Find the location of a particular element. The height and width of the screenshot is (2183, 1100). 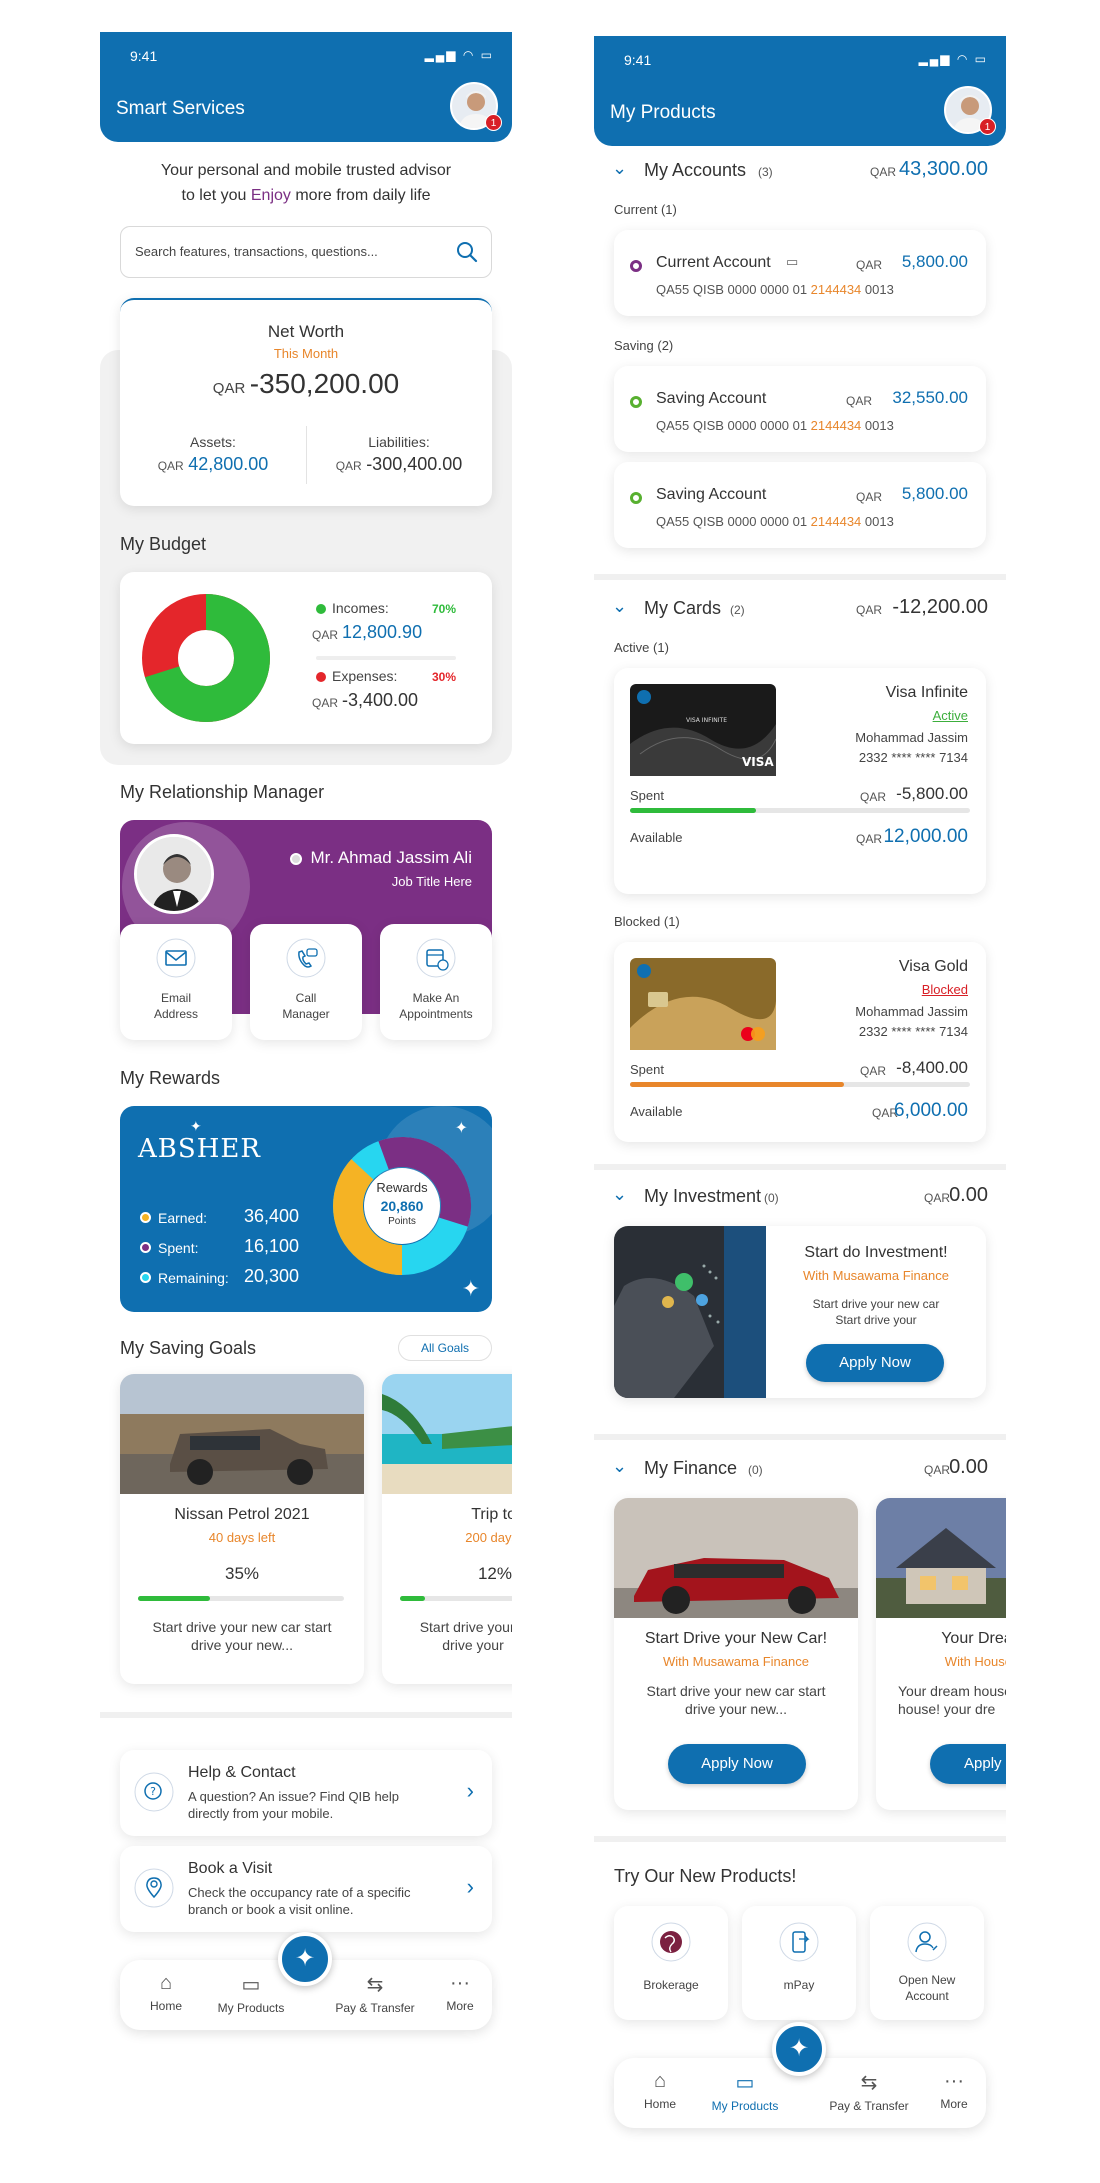

available-label: Available is located at coordinates (656, 837).